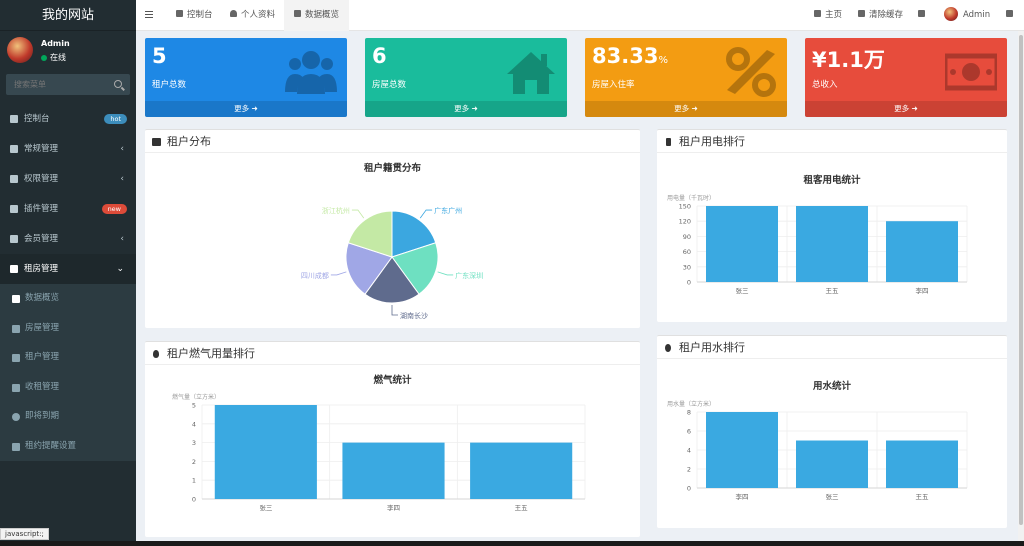 The width and height of the screenshot is (1024, 546). What do you see at coordinates (16, 387) in the screenshot?
I see `money-icon` at bounding box center [16, 387].